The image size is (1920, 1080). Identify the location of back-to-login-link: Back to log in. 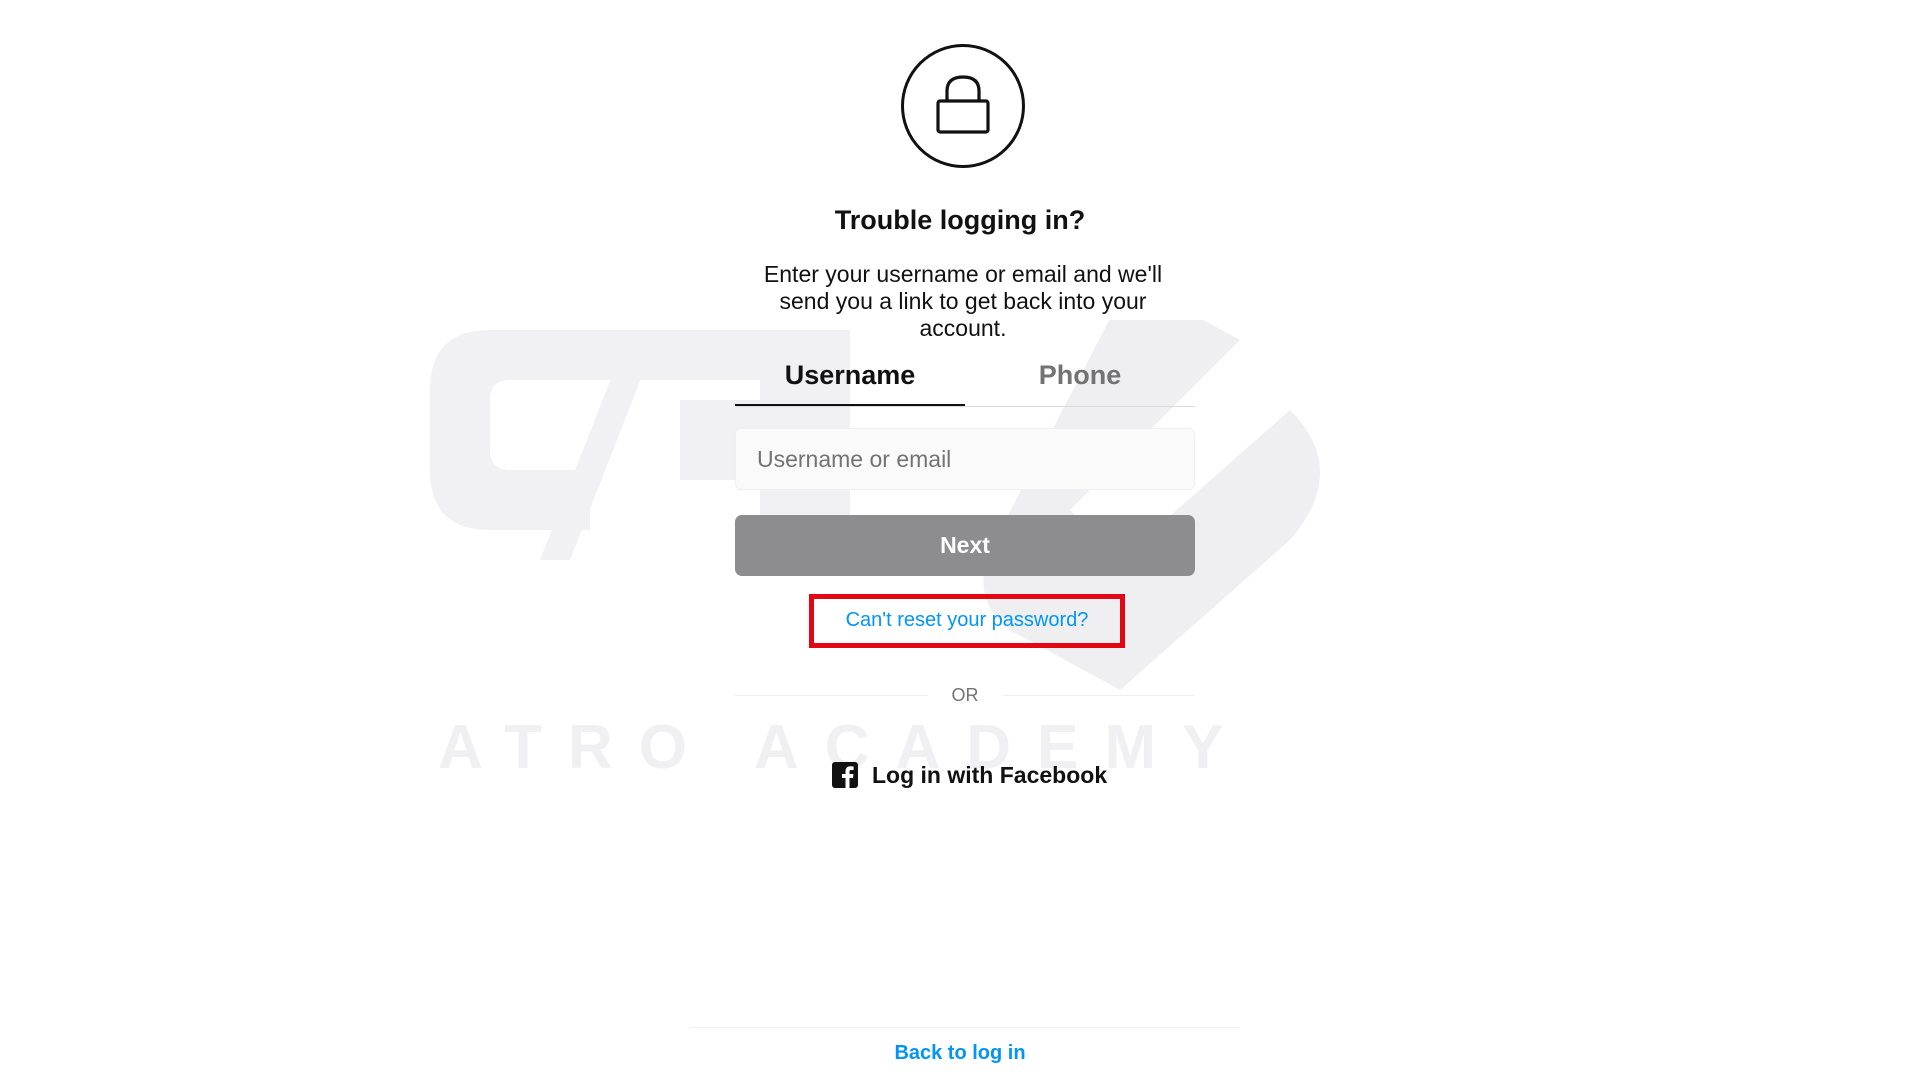
(960, 1053).